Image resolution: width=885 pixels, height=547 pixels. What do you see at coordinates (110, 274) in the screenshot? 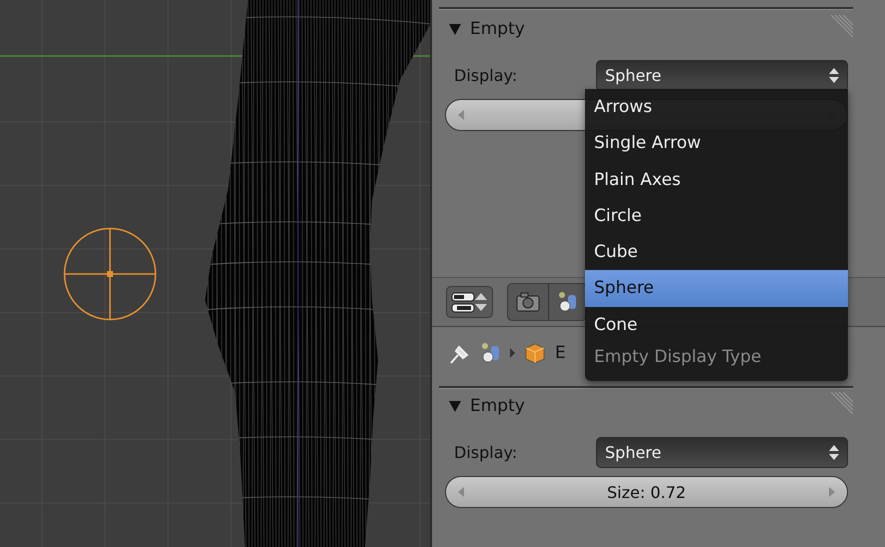
I see `empty-sphere-icon` at bounding box center [110, 274].